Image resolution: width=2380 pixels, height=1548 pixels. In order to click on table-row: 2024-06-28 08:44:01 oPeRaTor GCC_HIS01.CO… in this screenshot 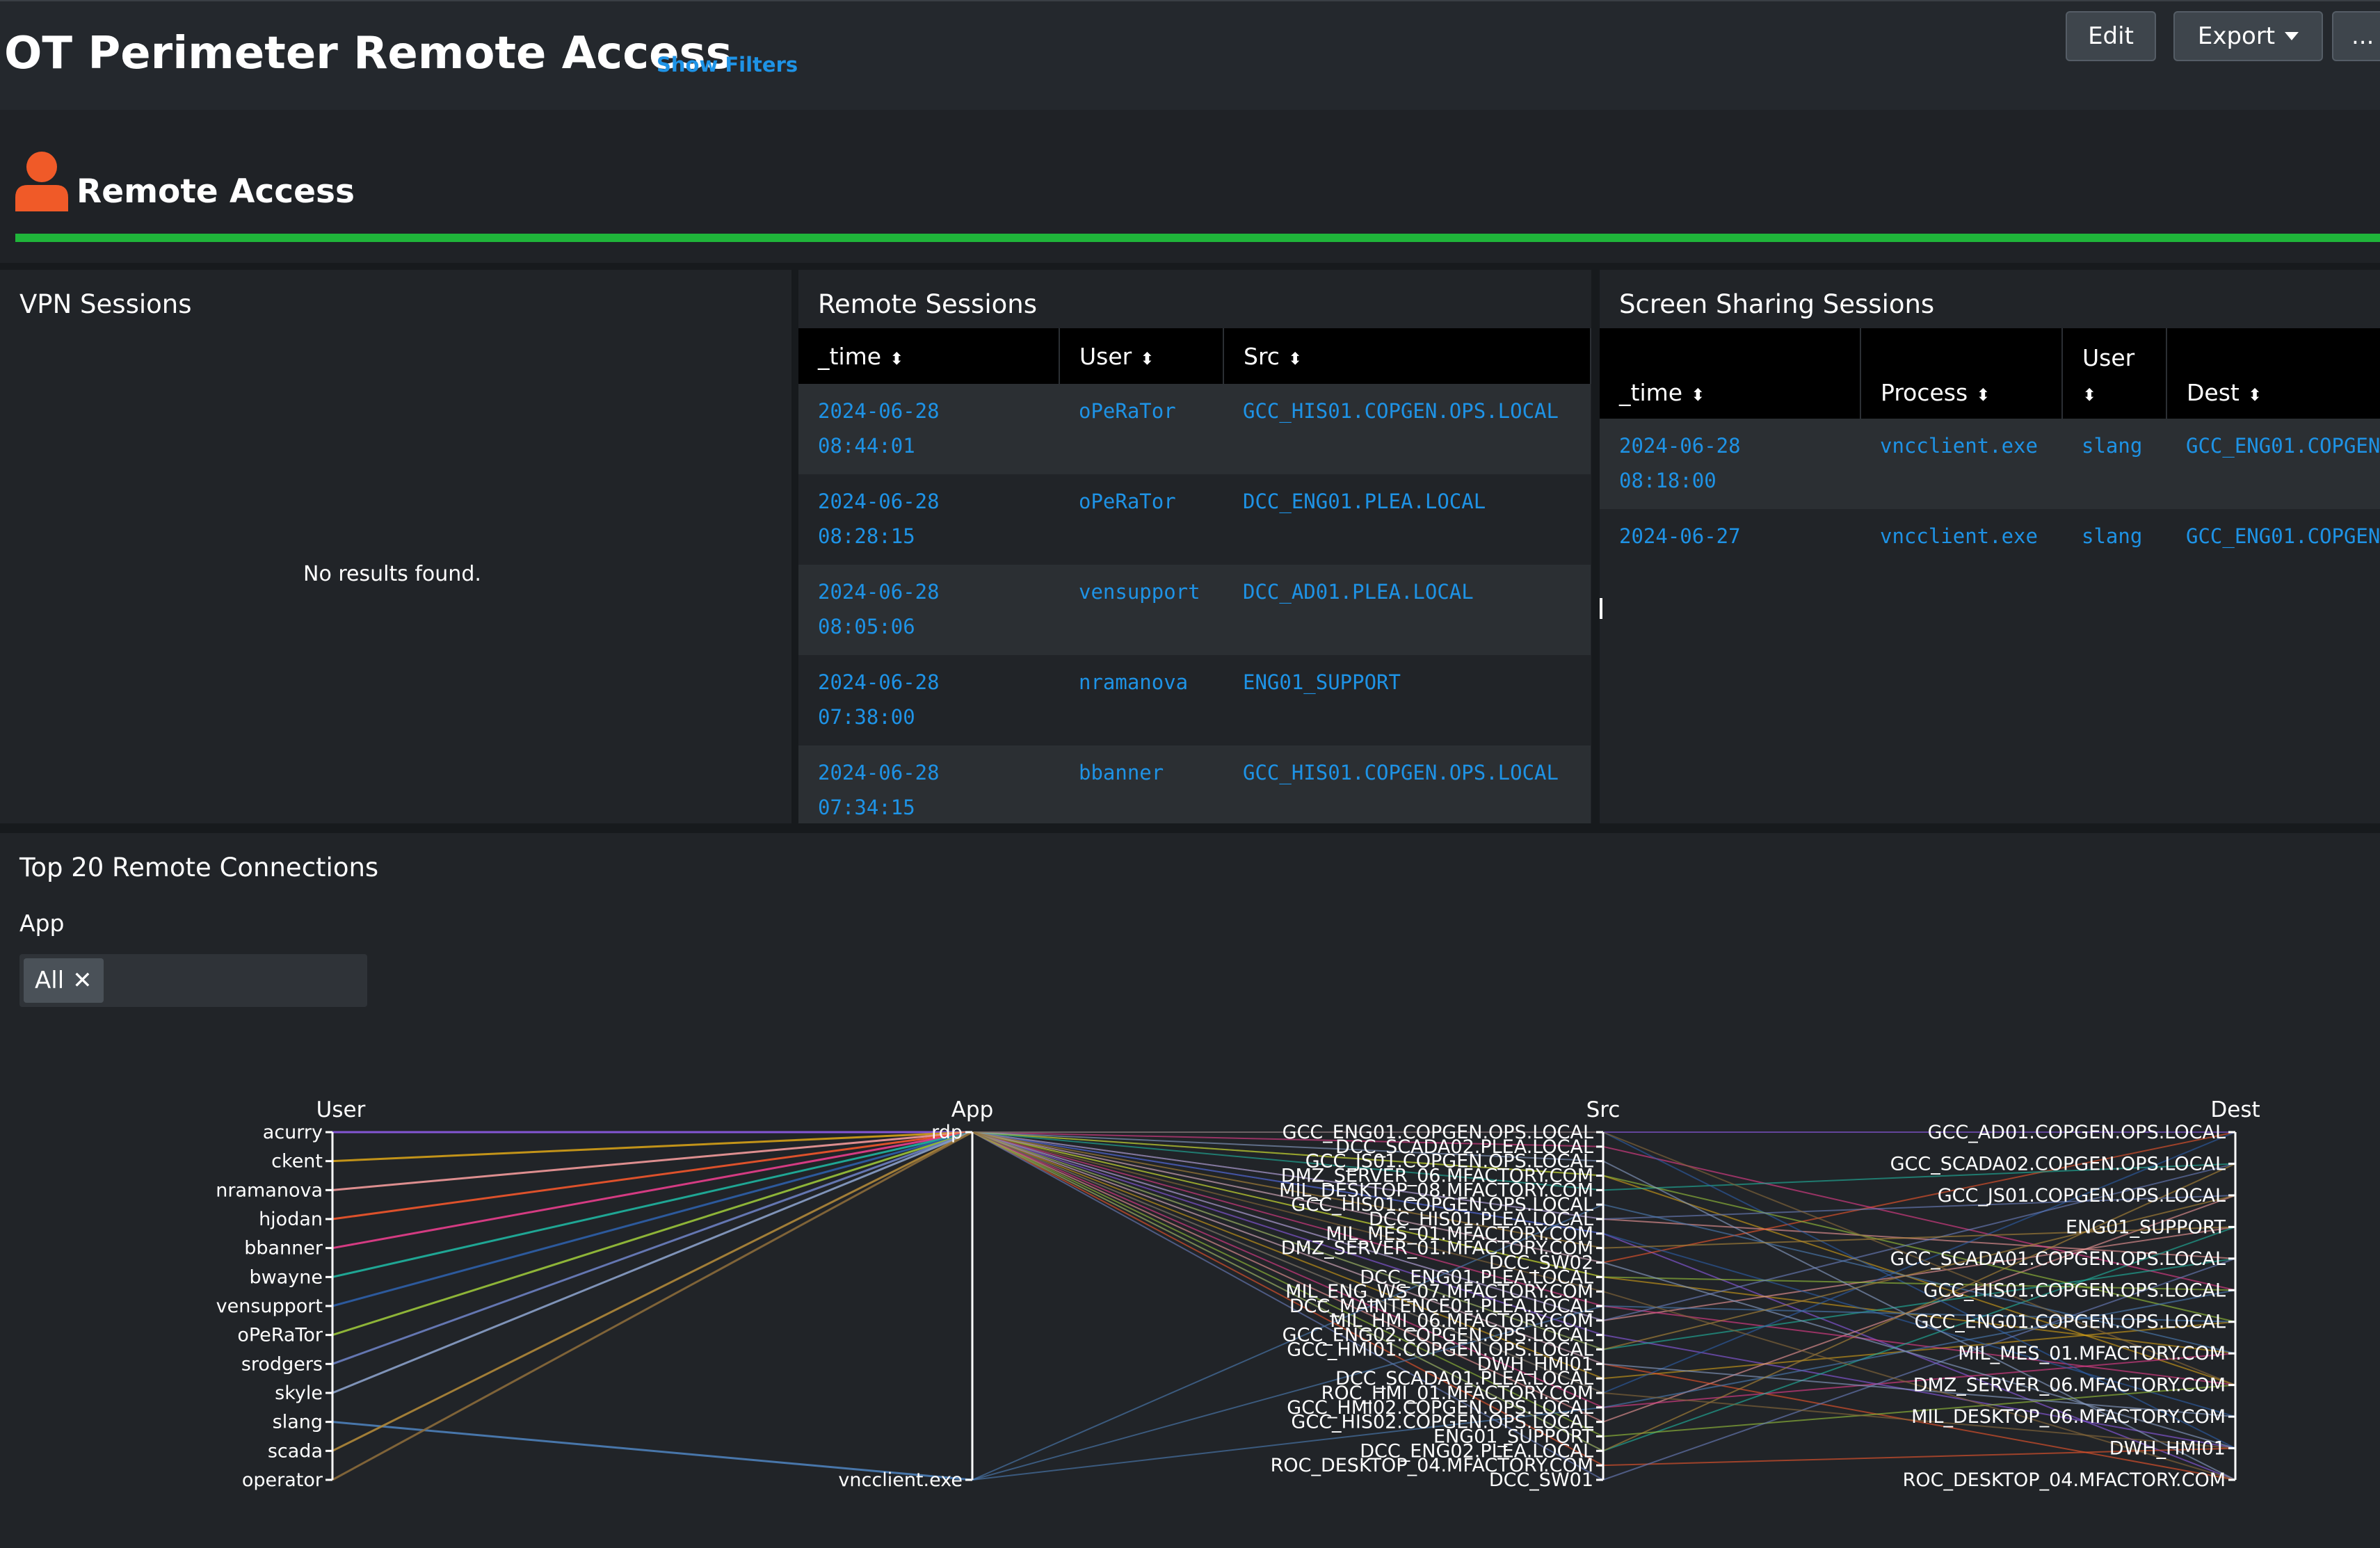, I will do `click(1194, 429)`.